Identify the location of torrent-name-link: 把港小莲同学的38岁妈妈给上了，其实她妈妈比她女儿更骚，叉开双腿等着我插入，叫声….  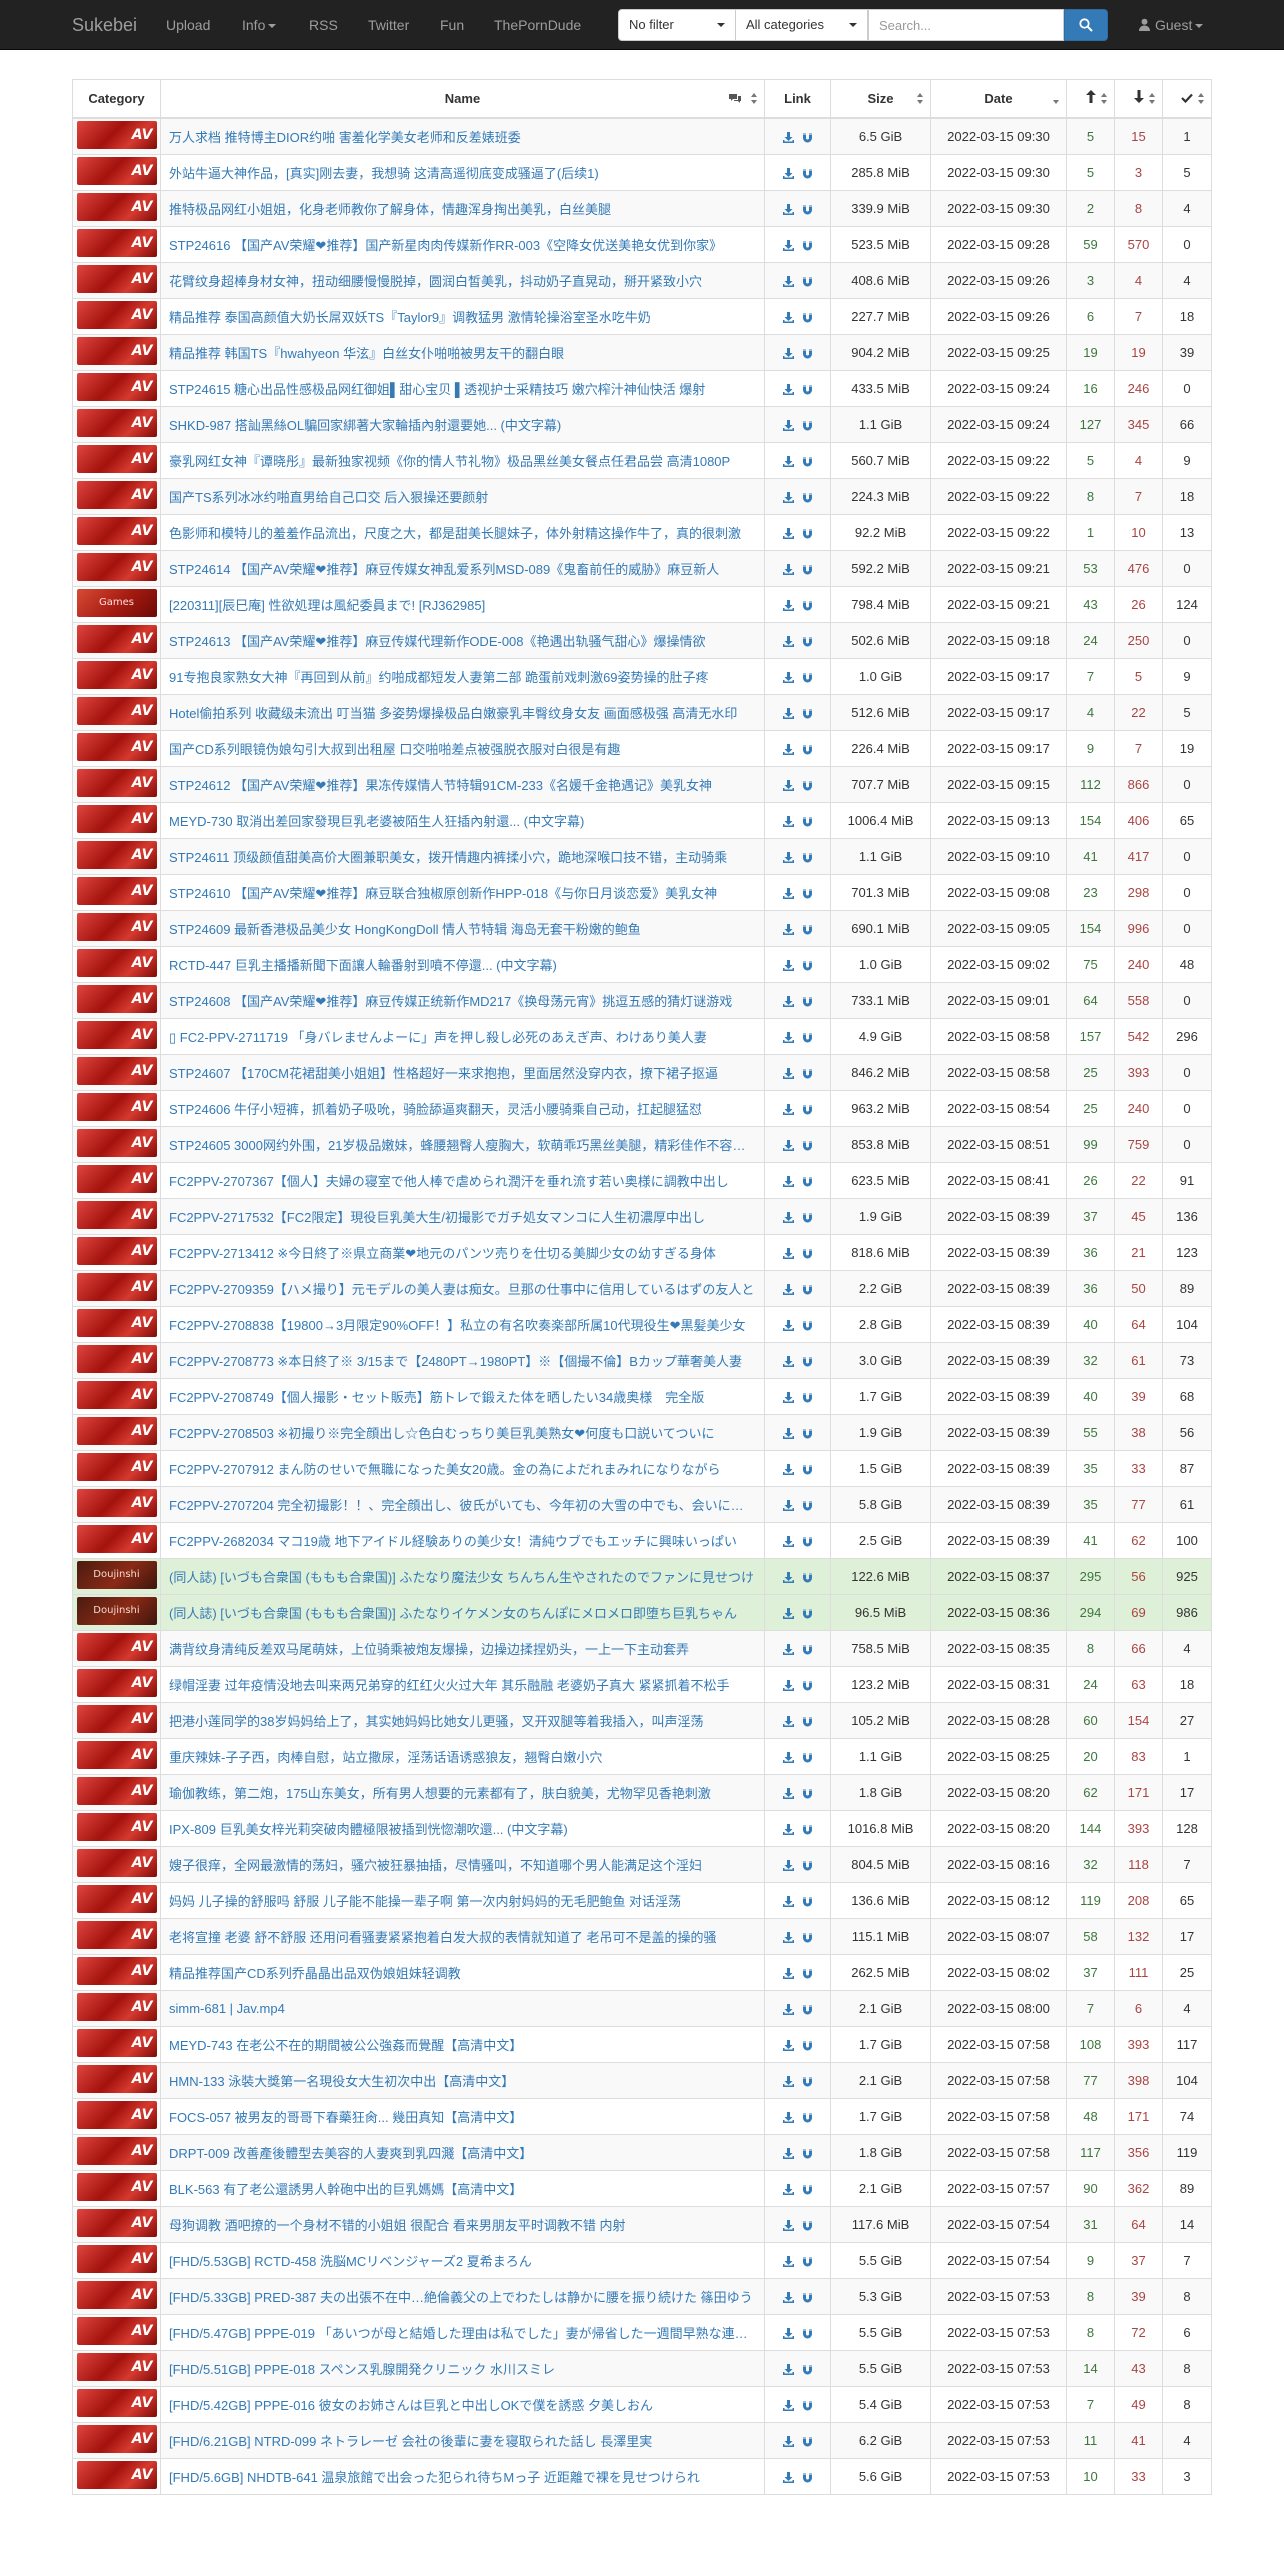
(462, 1720).